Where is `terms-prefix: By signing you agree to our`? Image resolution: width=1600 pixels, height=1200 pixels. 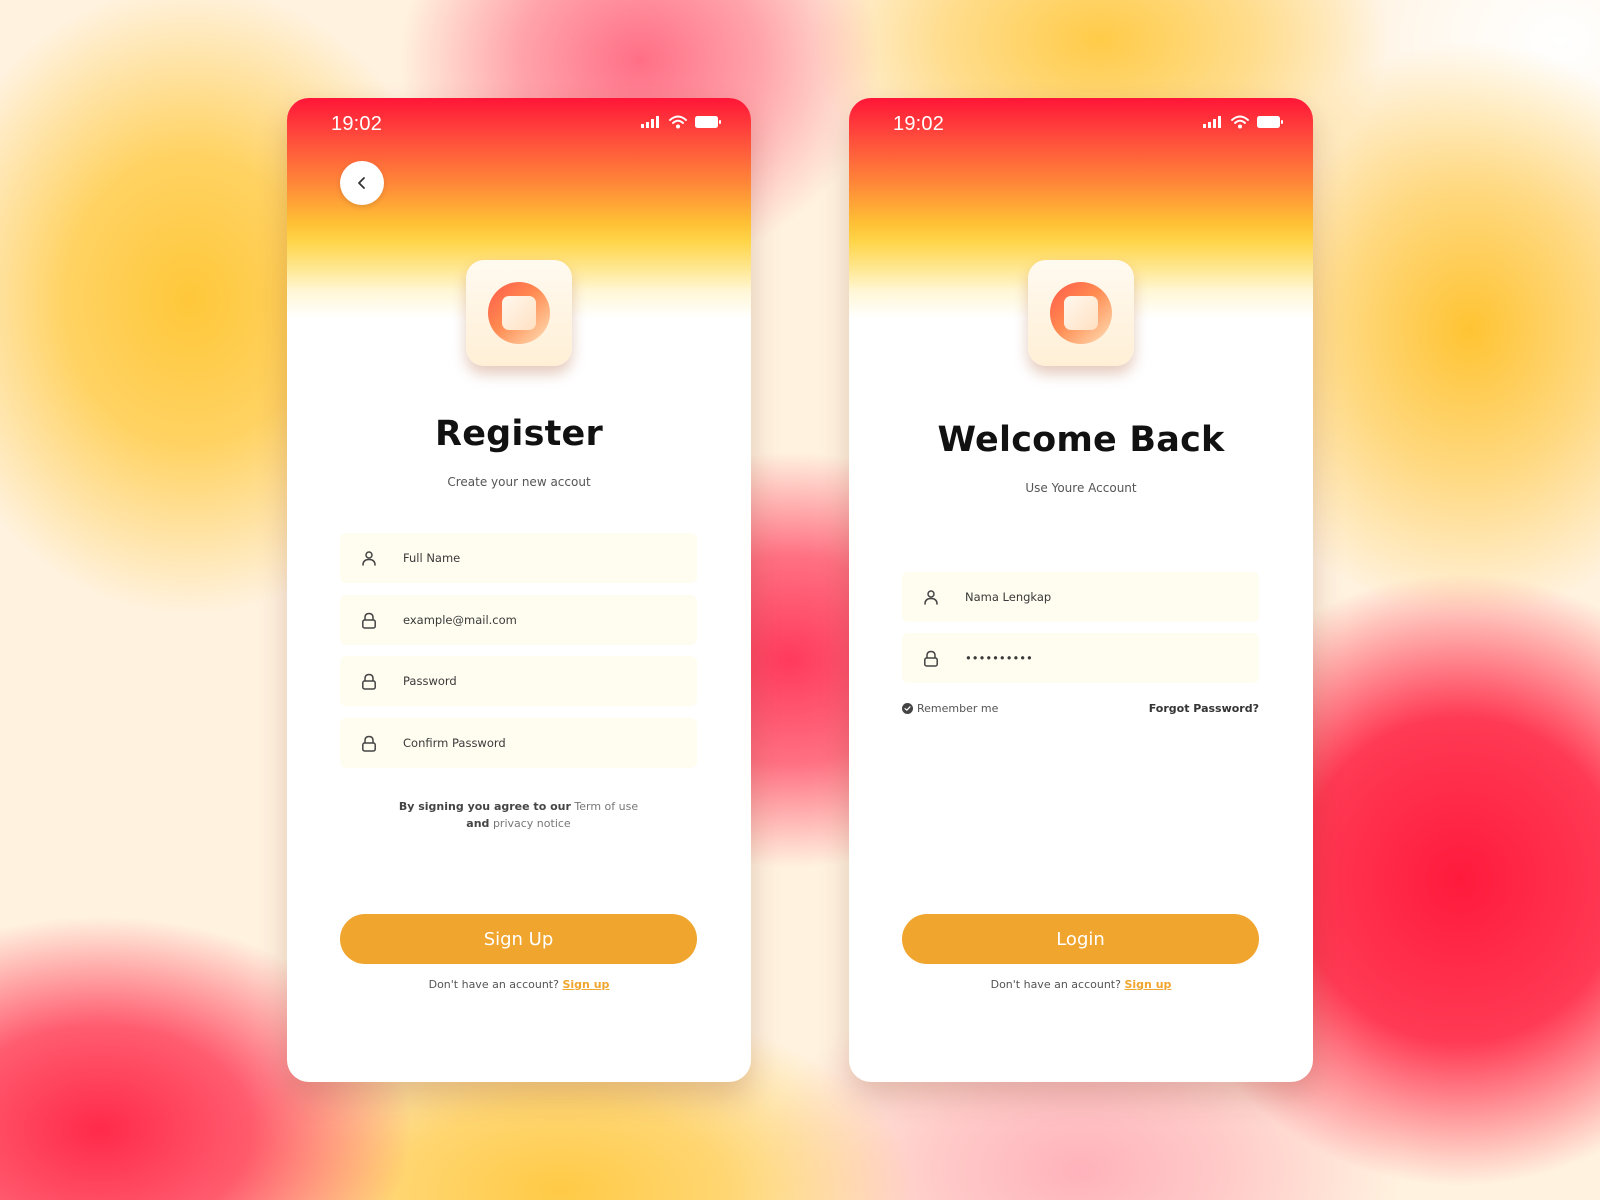
terms-prefix: By signing you agree to our is located at coordinates (484, 806).